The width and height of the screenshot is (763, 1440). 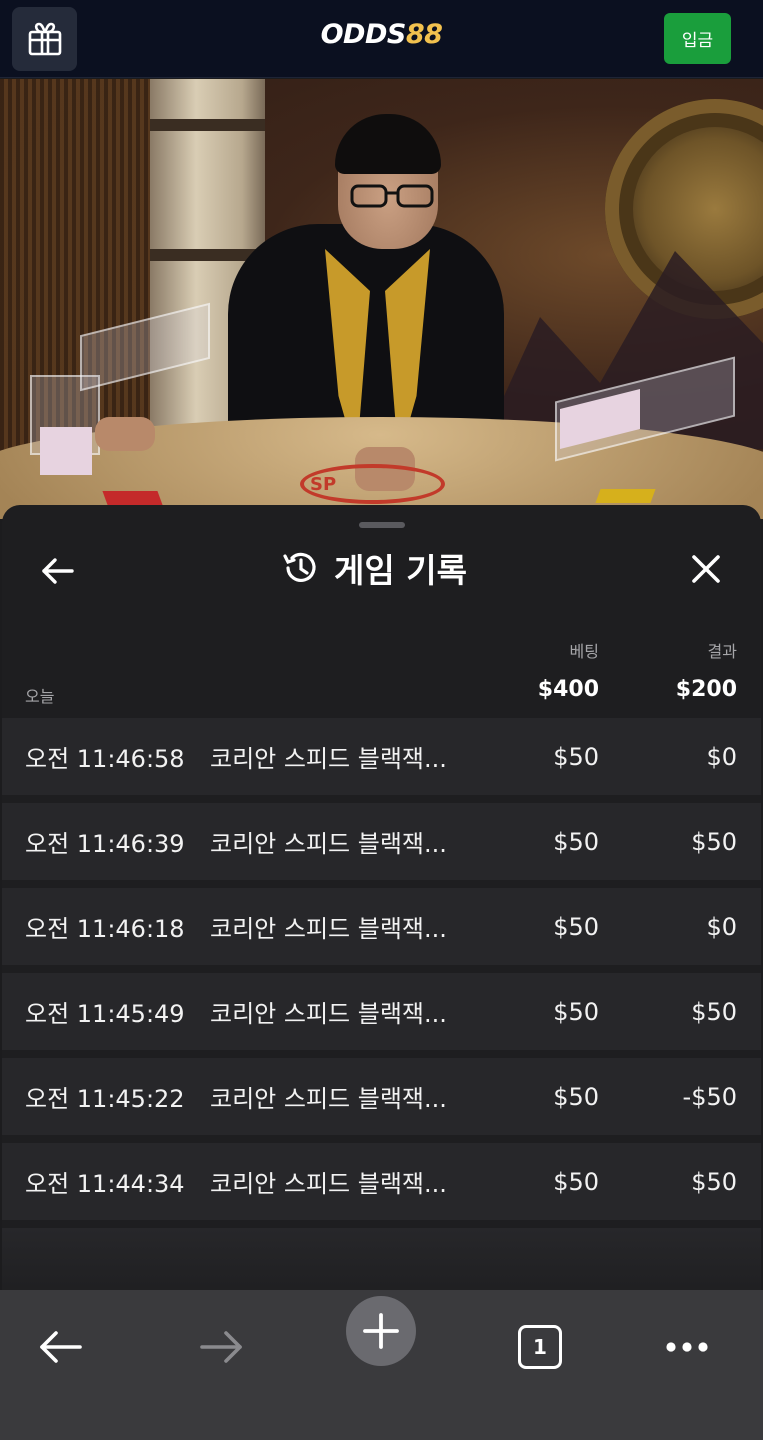 I want to click on row-time: 오전 11:45:22, so click(x=105, y=1099).